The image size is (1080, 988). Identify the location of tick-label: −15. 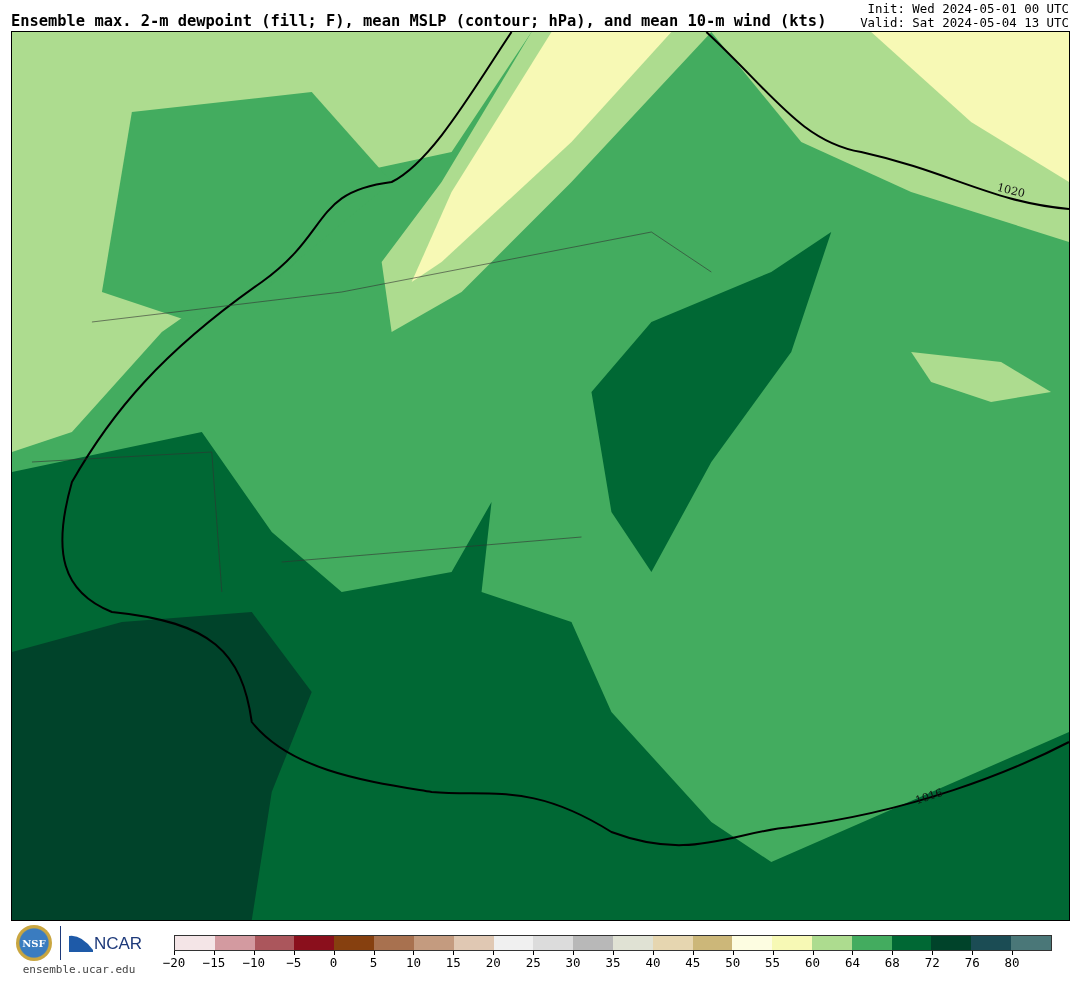
(214, 962).